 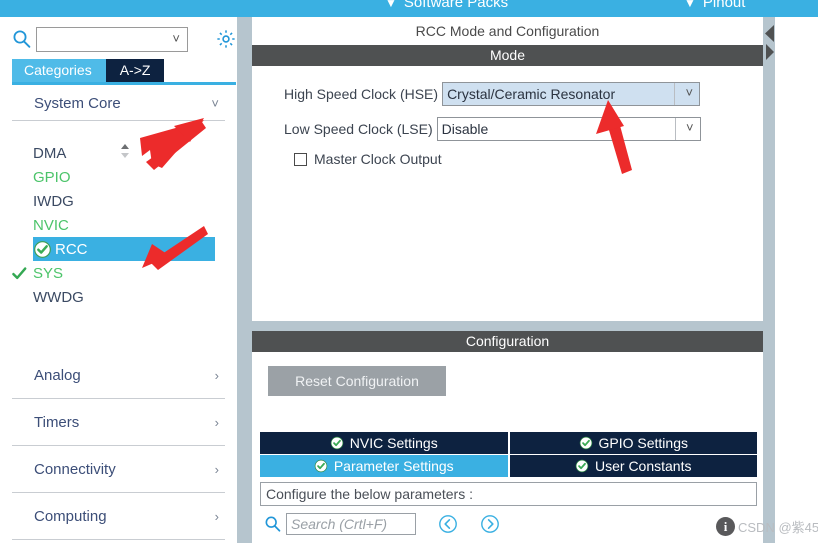 I want to click on sidebar-item-nvic: NVIC, so click(x=118, y=225).